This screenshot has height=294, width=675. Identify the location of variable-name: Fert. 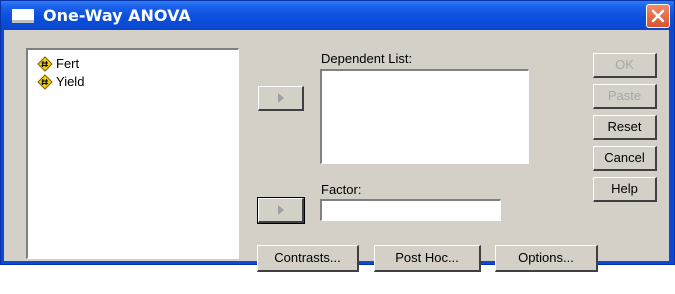
(68, 63).